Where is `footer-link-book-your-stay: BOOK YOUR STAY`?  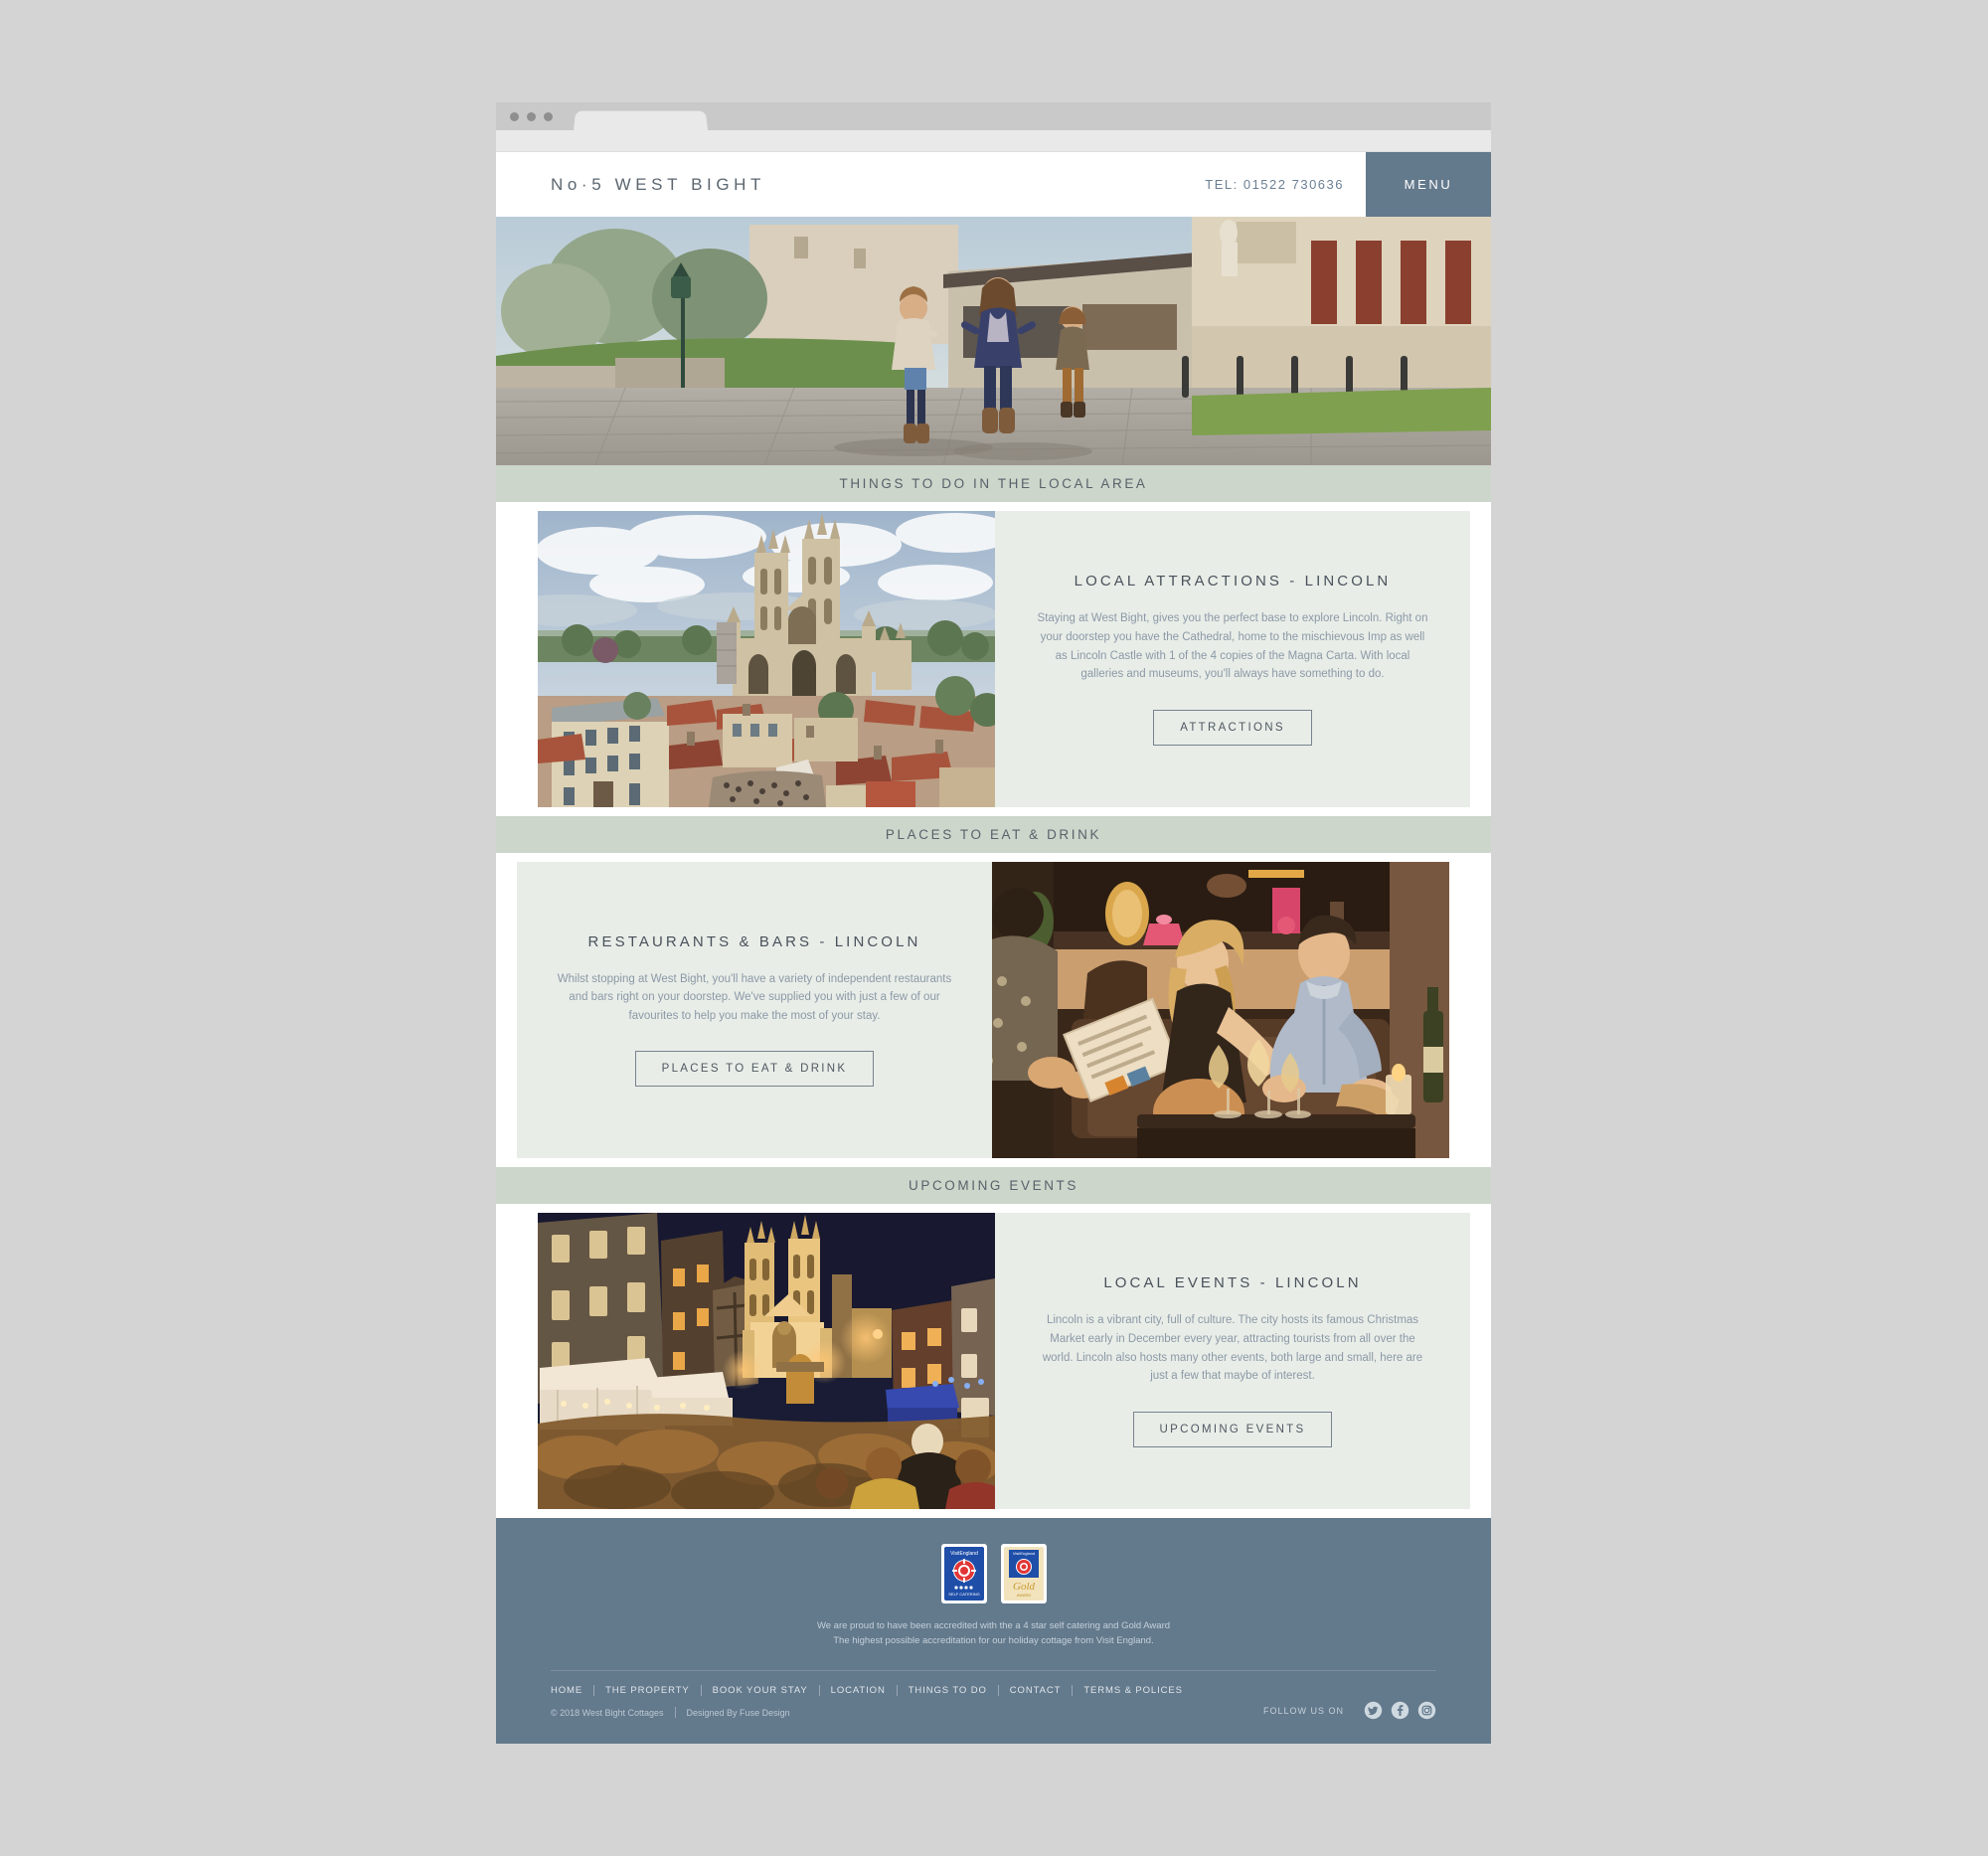
footer-link-book-your-stay: BOOK YOUR STAY is located at coordinates (760, 1690).